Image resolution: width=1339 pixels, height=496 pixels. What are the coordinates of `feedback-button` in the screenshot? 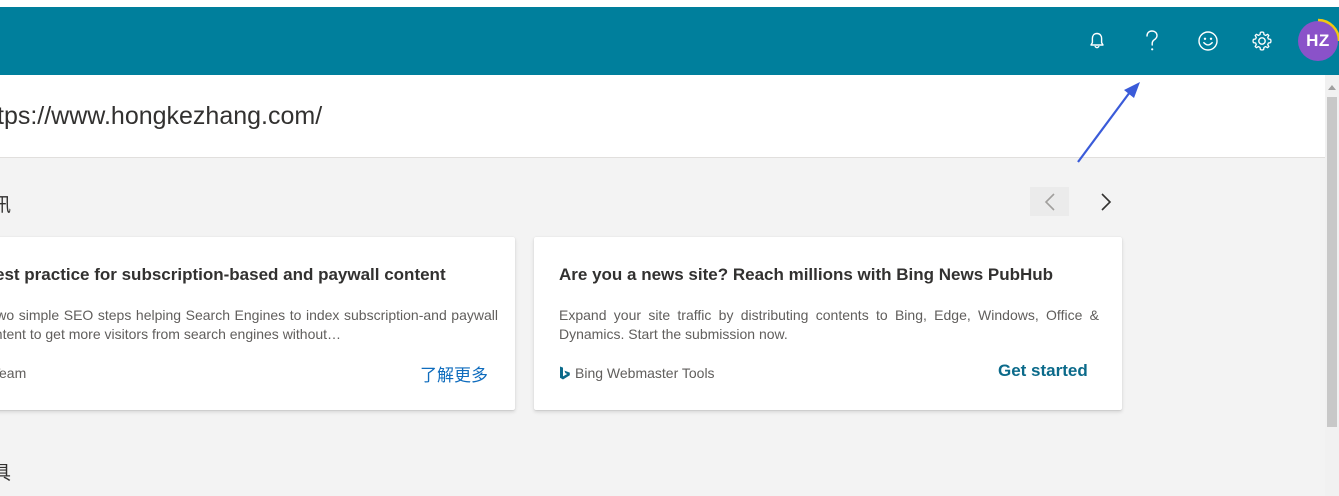 It's located at (1208, 41).